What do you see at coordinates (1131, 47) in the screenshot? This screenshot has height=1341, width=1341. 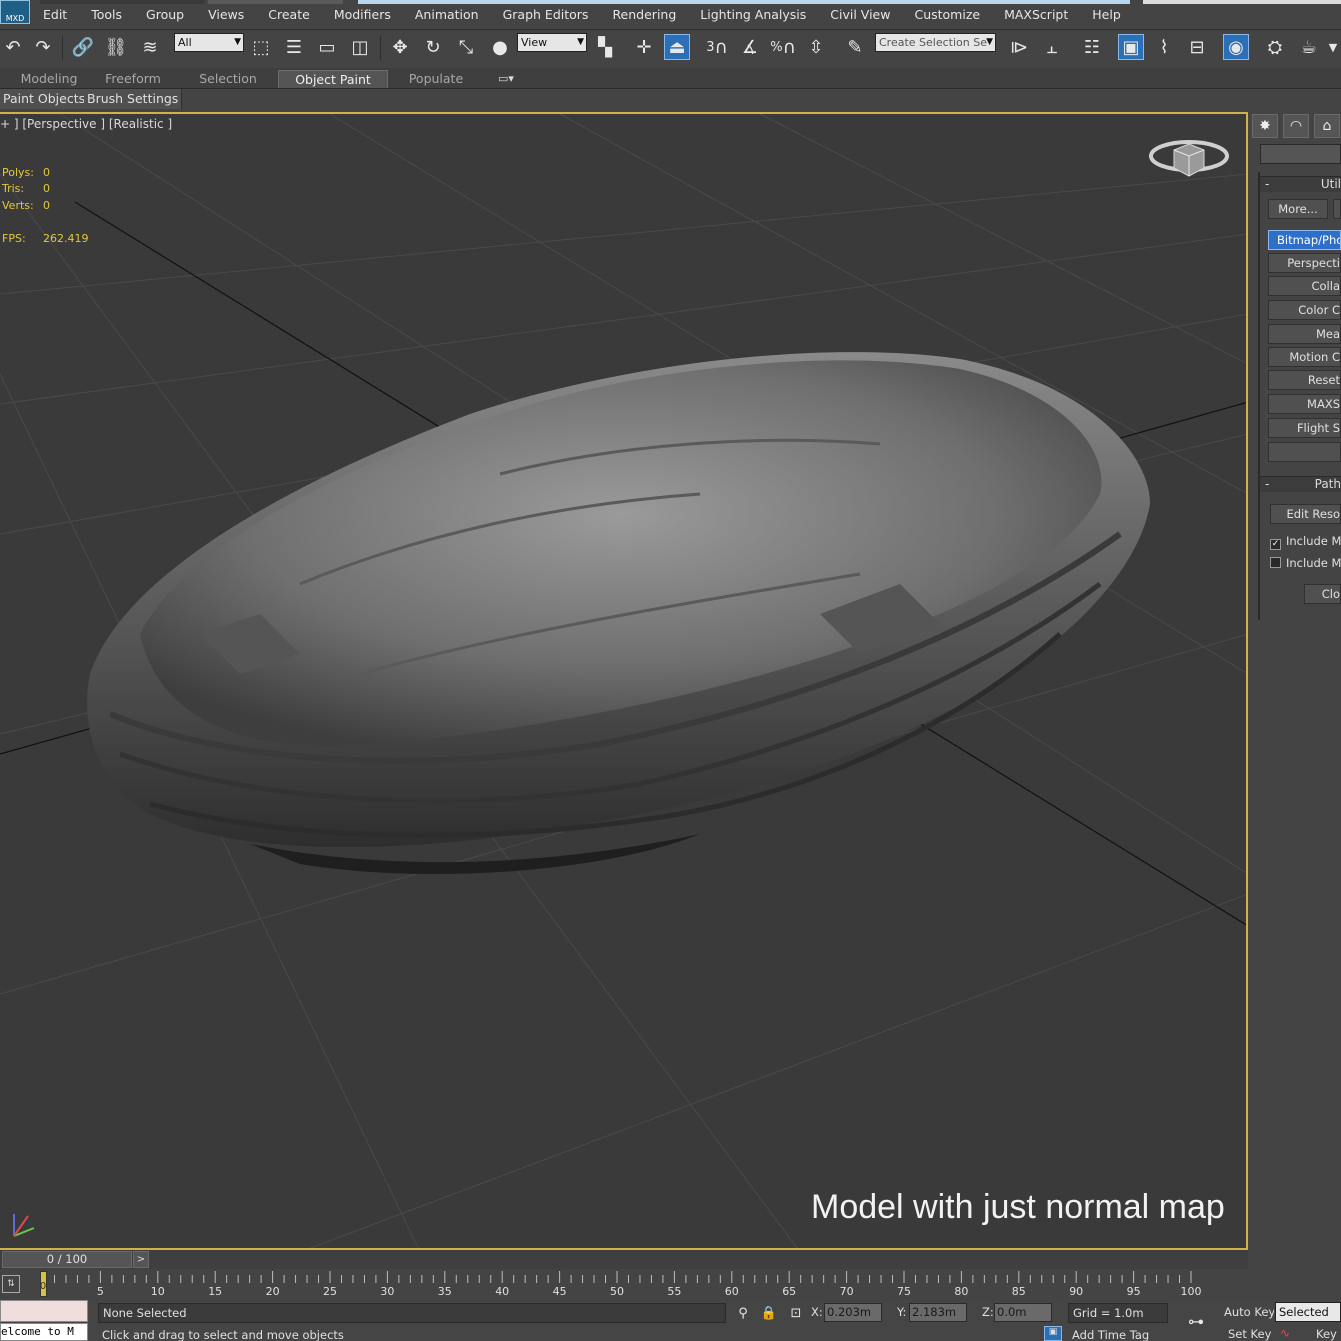 I see `toggle-ribbon-icon: ▣` at bounding box center [1131, 47].